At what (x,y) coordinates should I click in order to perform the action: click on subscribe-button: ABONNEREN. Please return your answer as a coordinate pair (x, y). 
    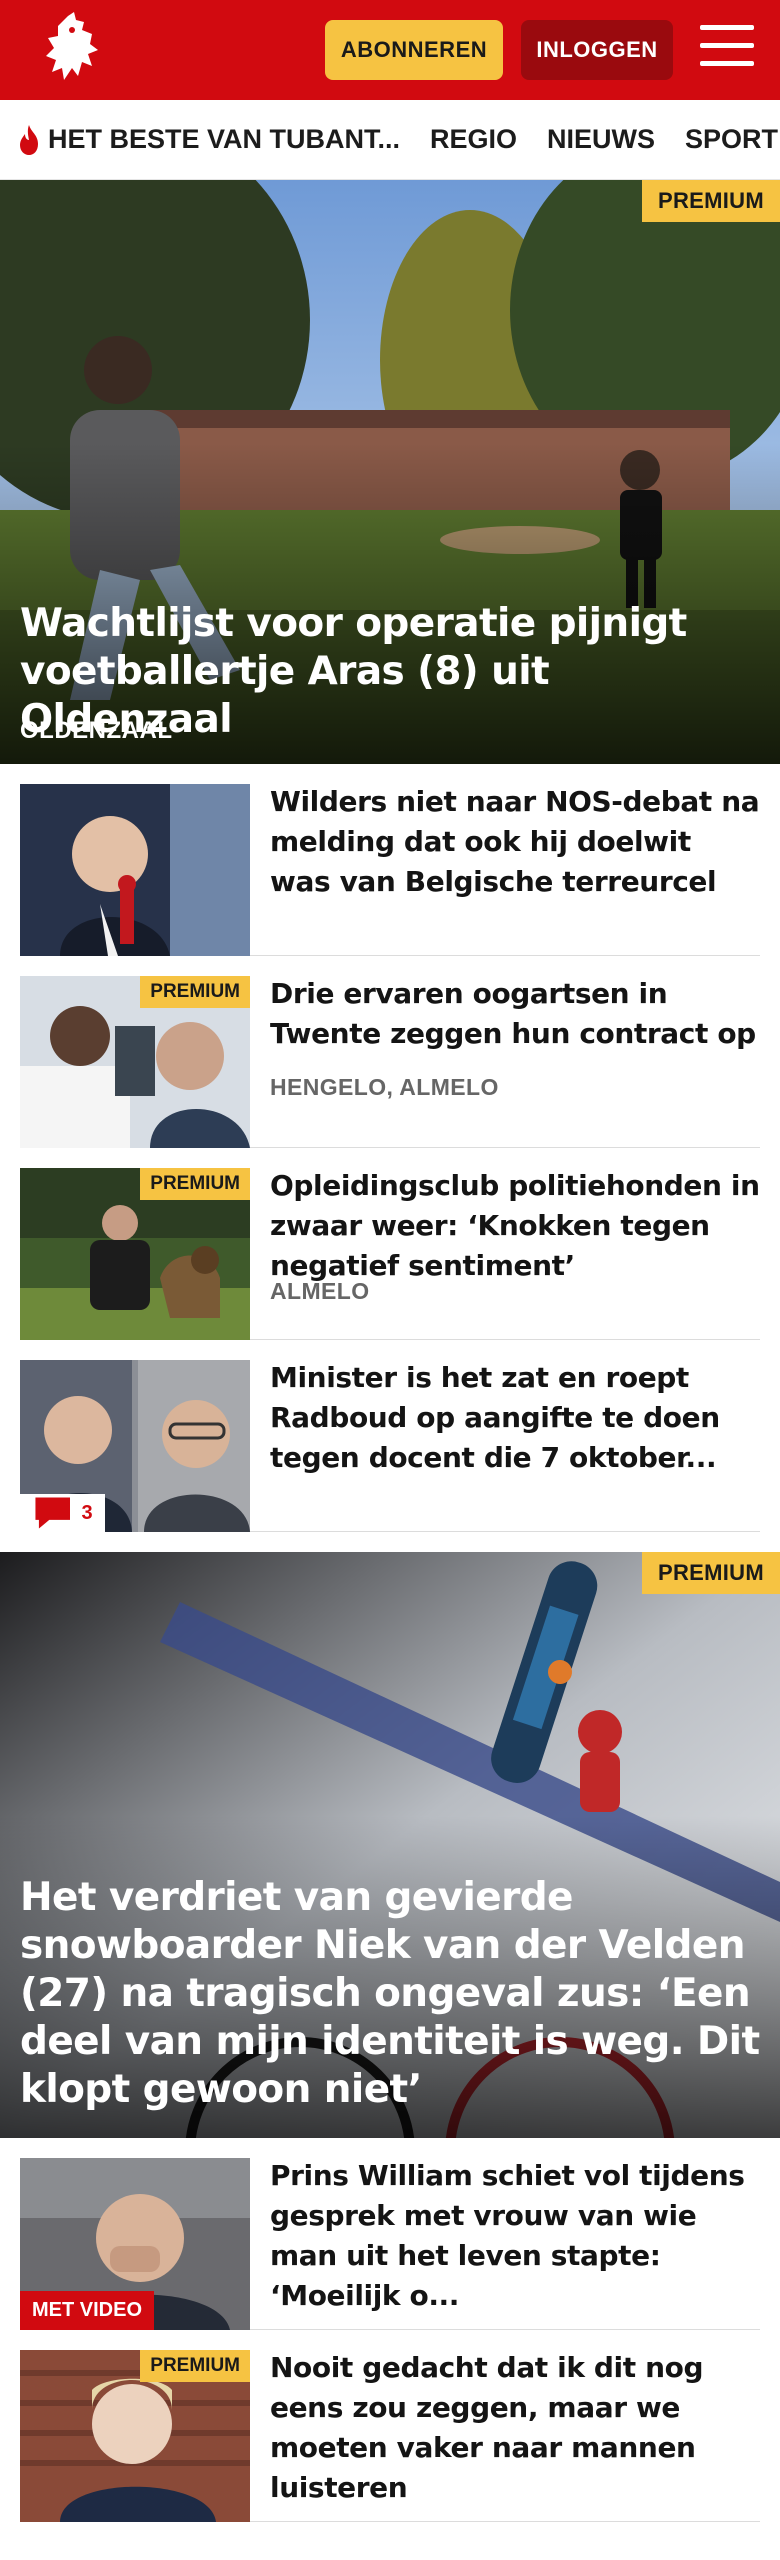
    Looking at the image, I should click on (414, 50).